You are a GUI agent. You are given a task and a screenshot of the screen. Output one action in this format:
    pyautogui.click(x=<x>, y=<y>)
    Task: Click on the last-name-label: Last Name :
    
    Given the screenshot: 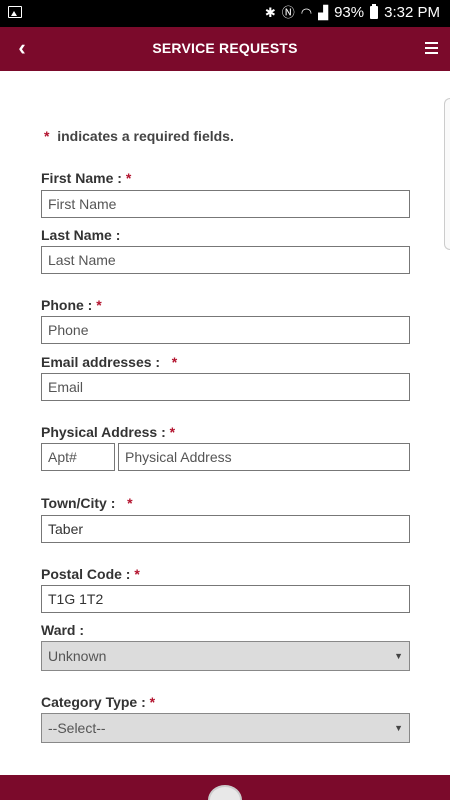 What is the action you would take?
    pyautogui.click(x=80, y=235)
    